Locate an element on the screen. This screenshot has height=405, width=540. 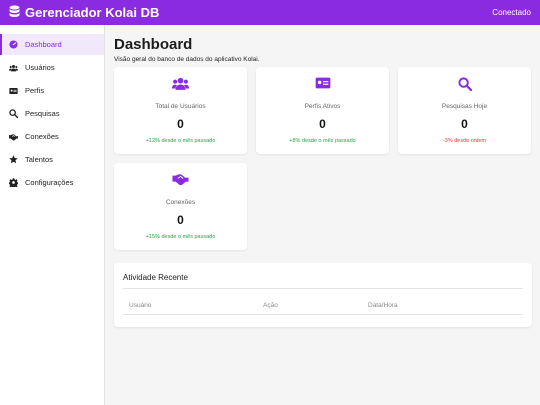
section-title: Atividade Recente is located at coordinates (323, 281).